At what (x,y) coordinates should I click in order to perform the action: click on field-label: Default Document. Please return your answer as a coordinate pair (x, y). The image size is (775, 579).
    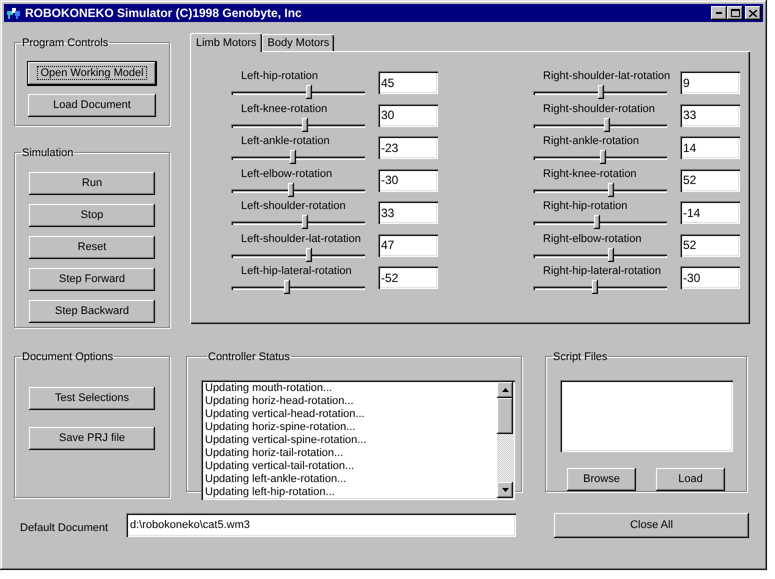
    Looking at the image, I should click on (65, 528).